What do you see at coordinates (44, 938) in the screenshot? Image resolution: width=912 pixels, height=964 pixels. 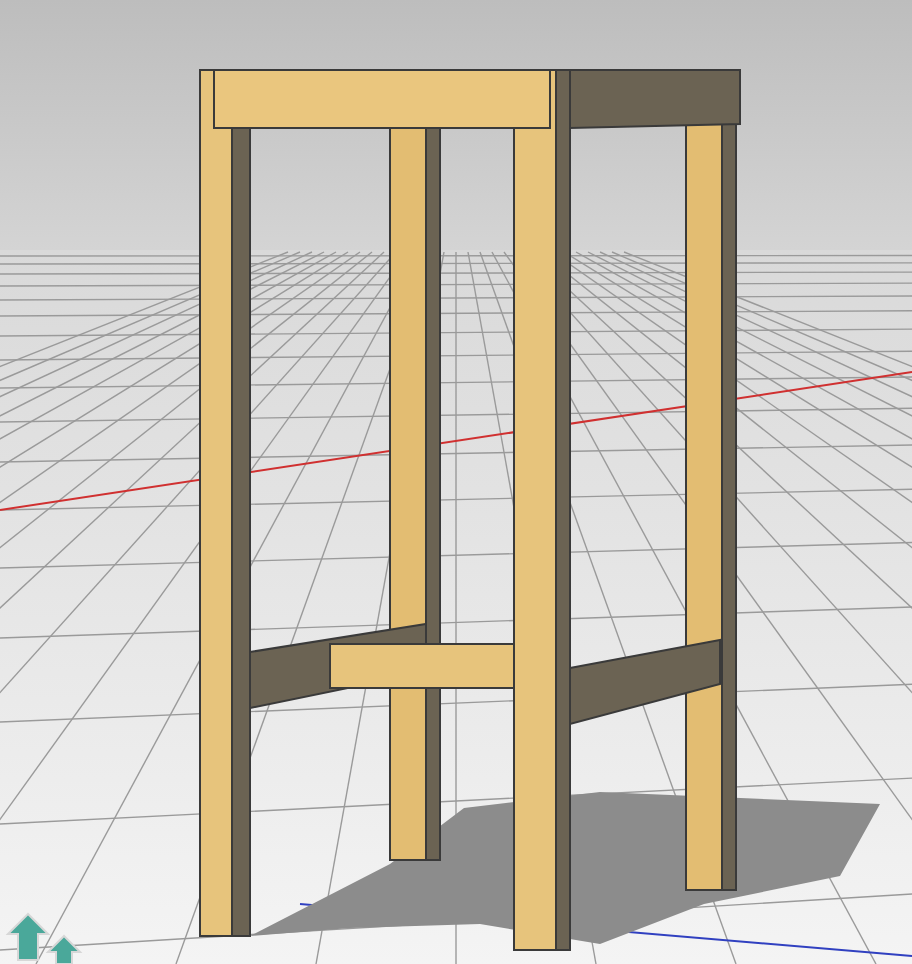 I see `arrow-icon` at bounding box center [44, 938].